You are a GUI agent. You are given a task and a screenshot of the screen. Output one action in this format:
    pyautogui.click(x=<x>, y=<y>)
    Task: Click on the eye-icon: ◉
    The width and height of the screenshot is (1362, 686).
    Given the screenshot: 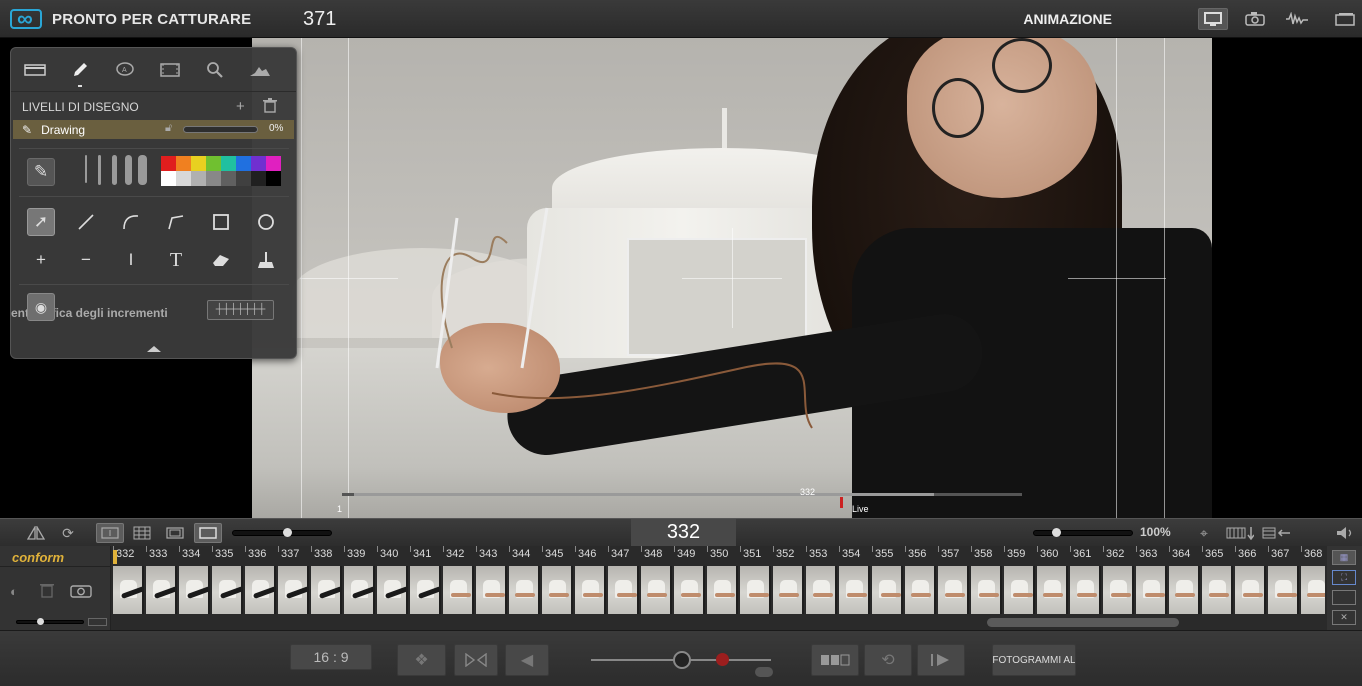 What is the action you would take?
    pyautogui.click(x=41, y=307)
    